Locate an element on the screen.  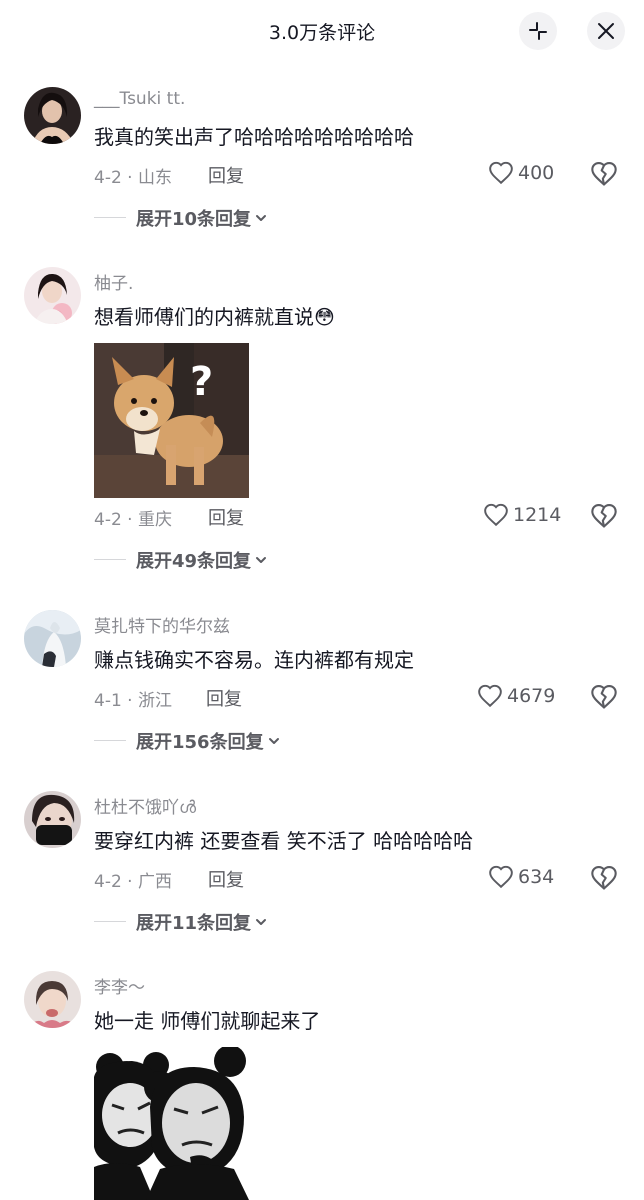
comment-text-body: 想看师傅们的内裤就直说 is located at coordinates (204, 317).